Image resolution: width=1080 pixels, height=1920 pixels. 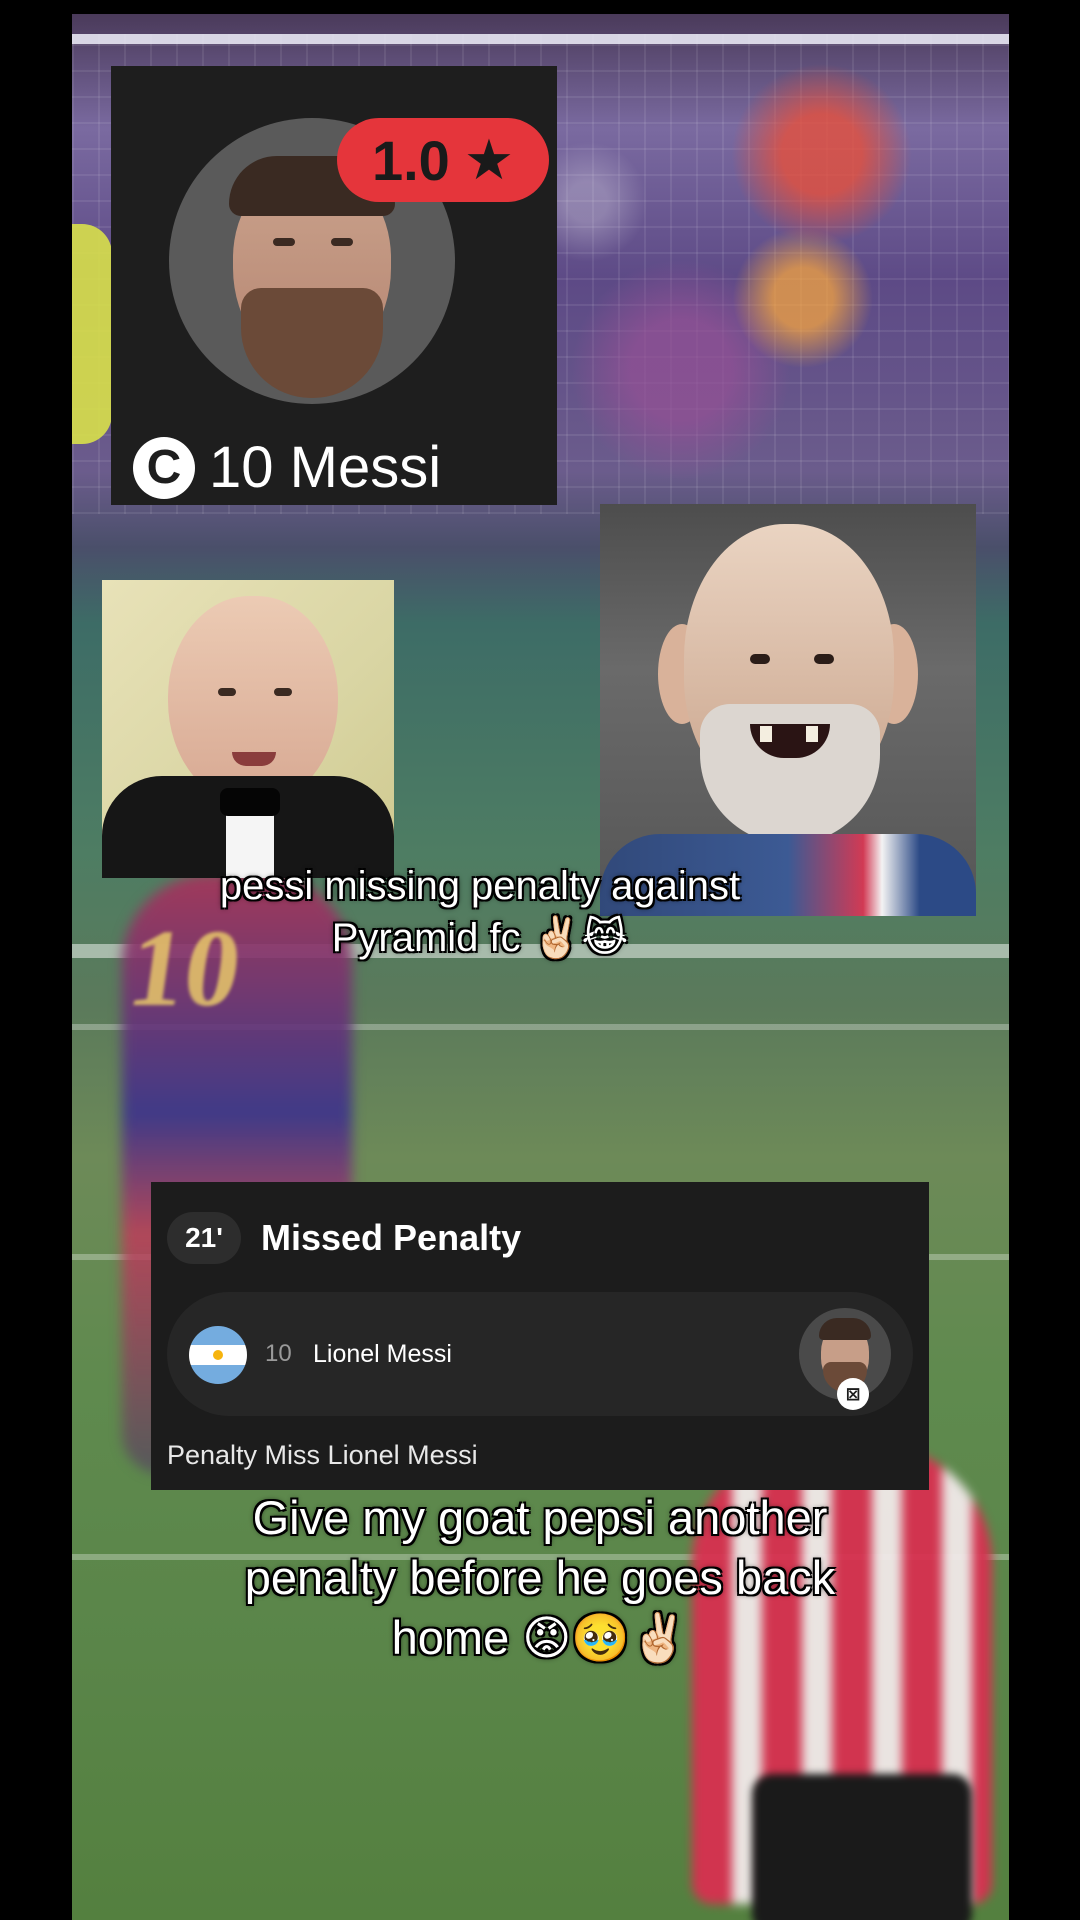 I want to click on goal-crossbar, so click(x=540, y=39).